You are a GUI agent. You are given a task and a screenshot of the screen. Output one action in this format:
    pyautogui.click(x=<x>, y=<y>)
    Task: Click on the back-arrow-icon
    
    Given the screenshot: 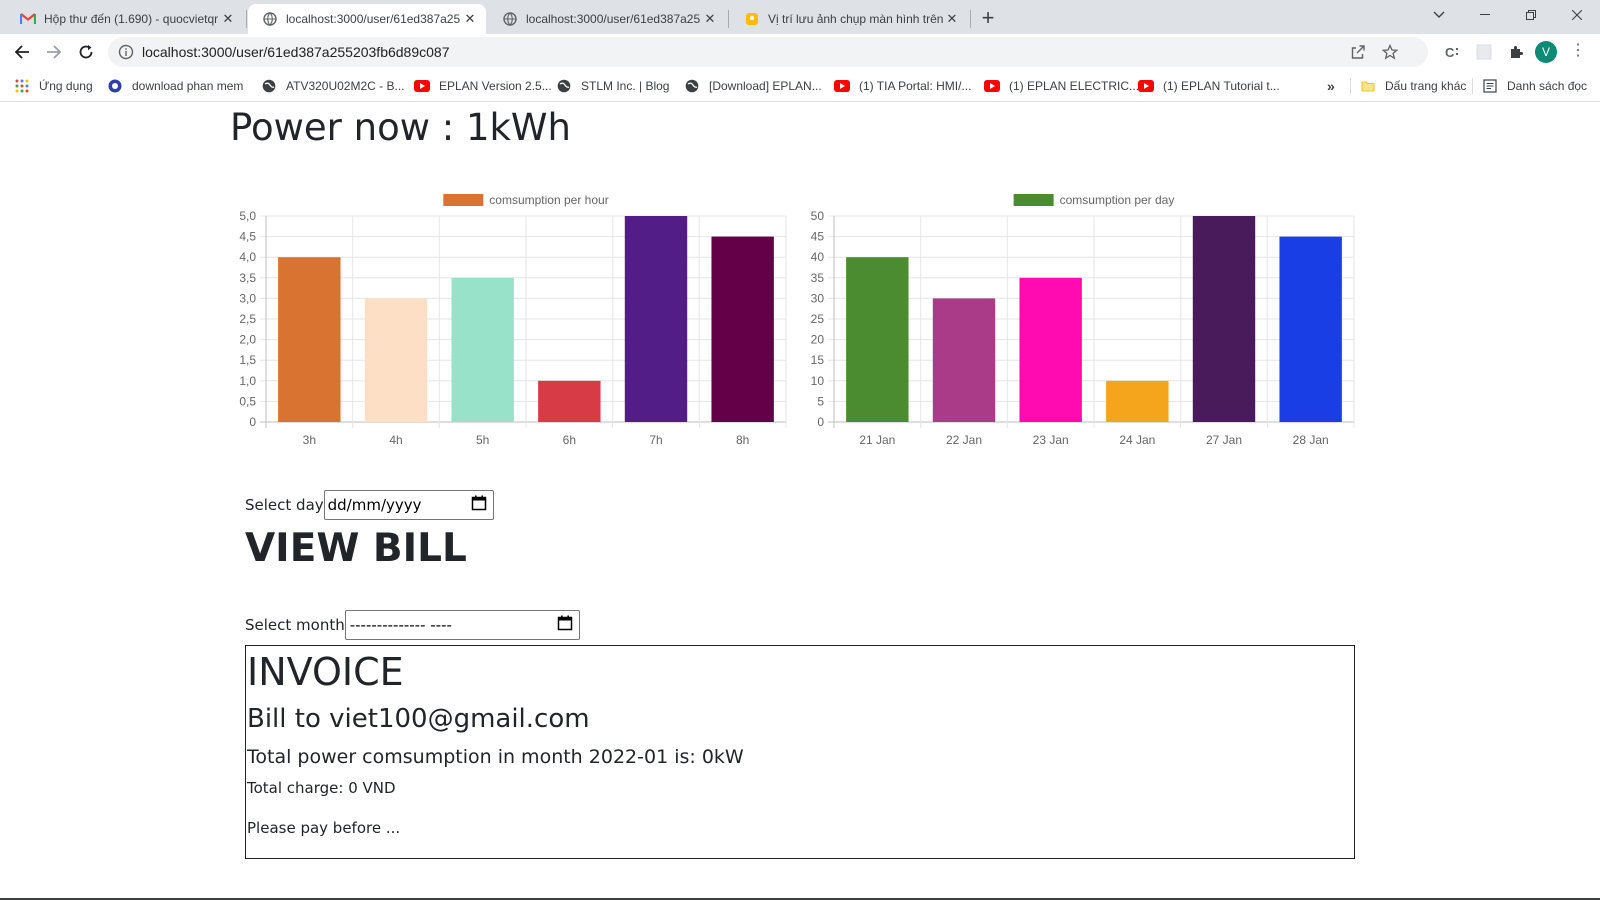 What is the action you would take?
    pyautogui.click(x=22, y=52)
    